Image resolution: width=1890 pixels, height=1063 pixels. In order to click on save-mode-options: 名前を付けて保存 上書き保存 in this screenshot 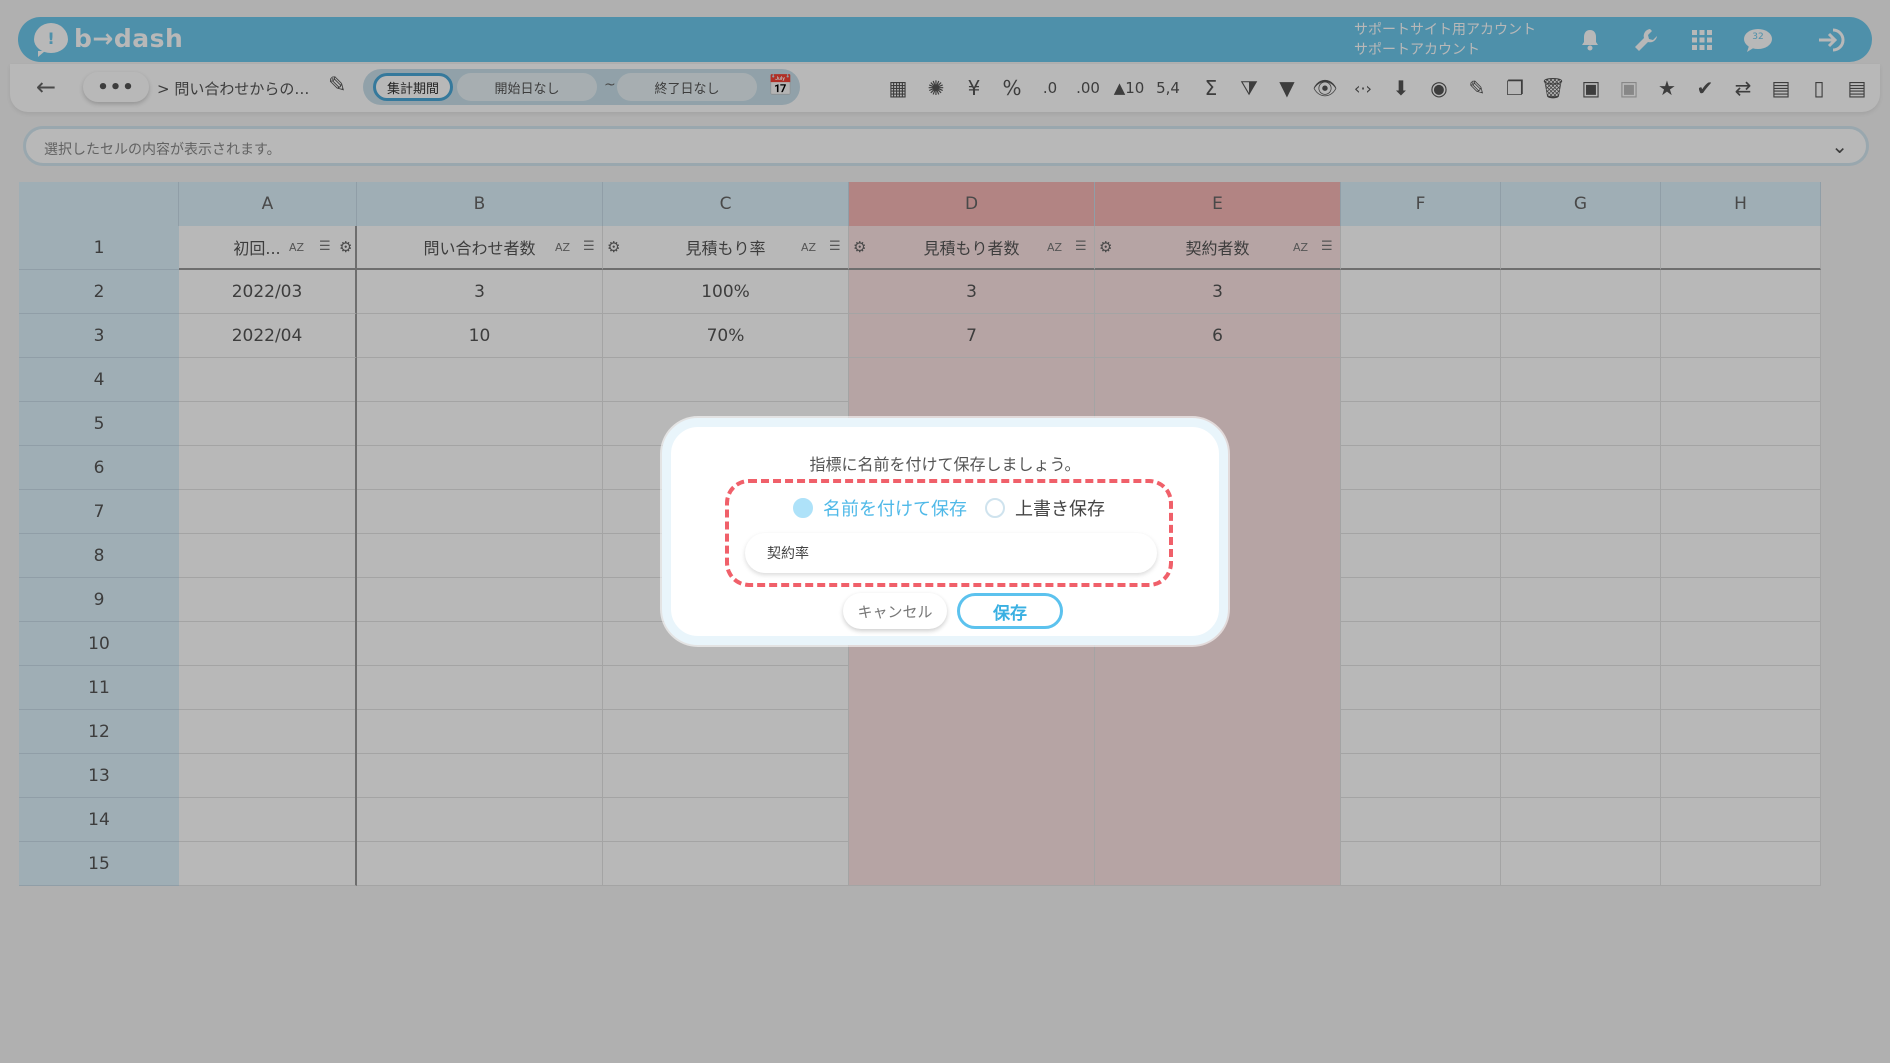, I will do `click(949, 508)`.